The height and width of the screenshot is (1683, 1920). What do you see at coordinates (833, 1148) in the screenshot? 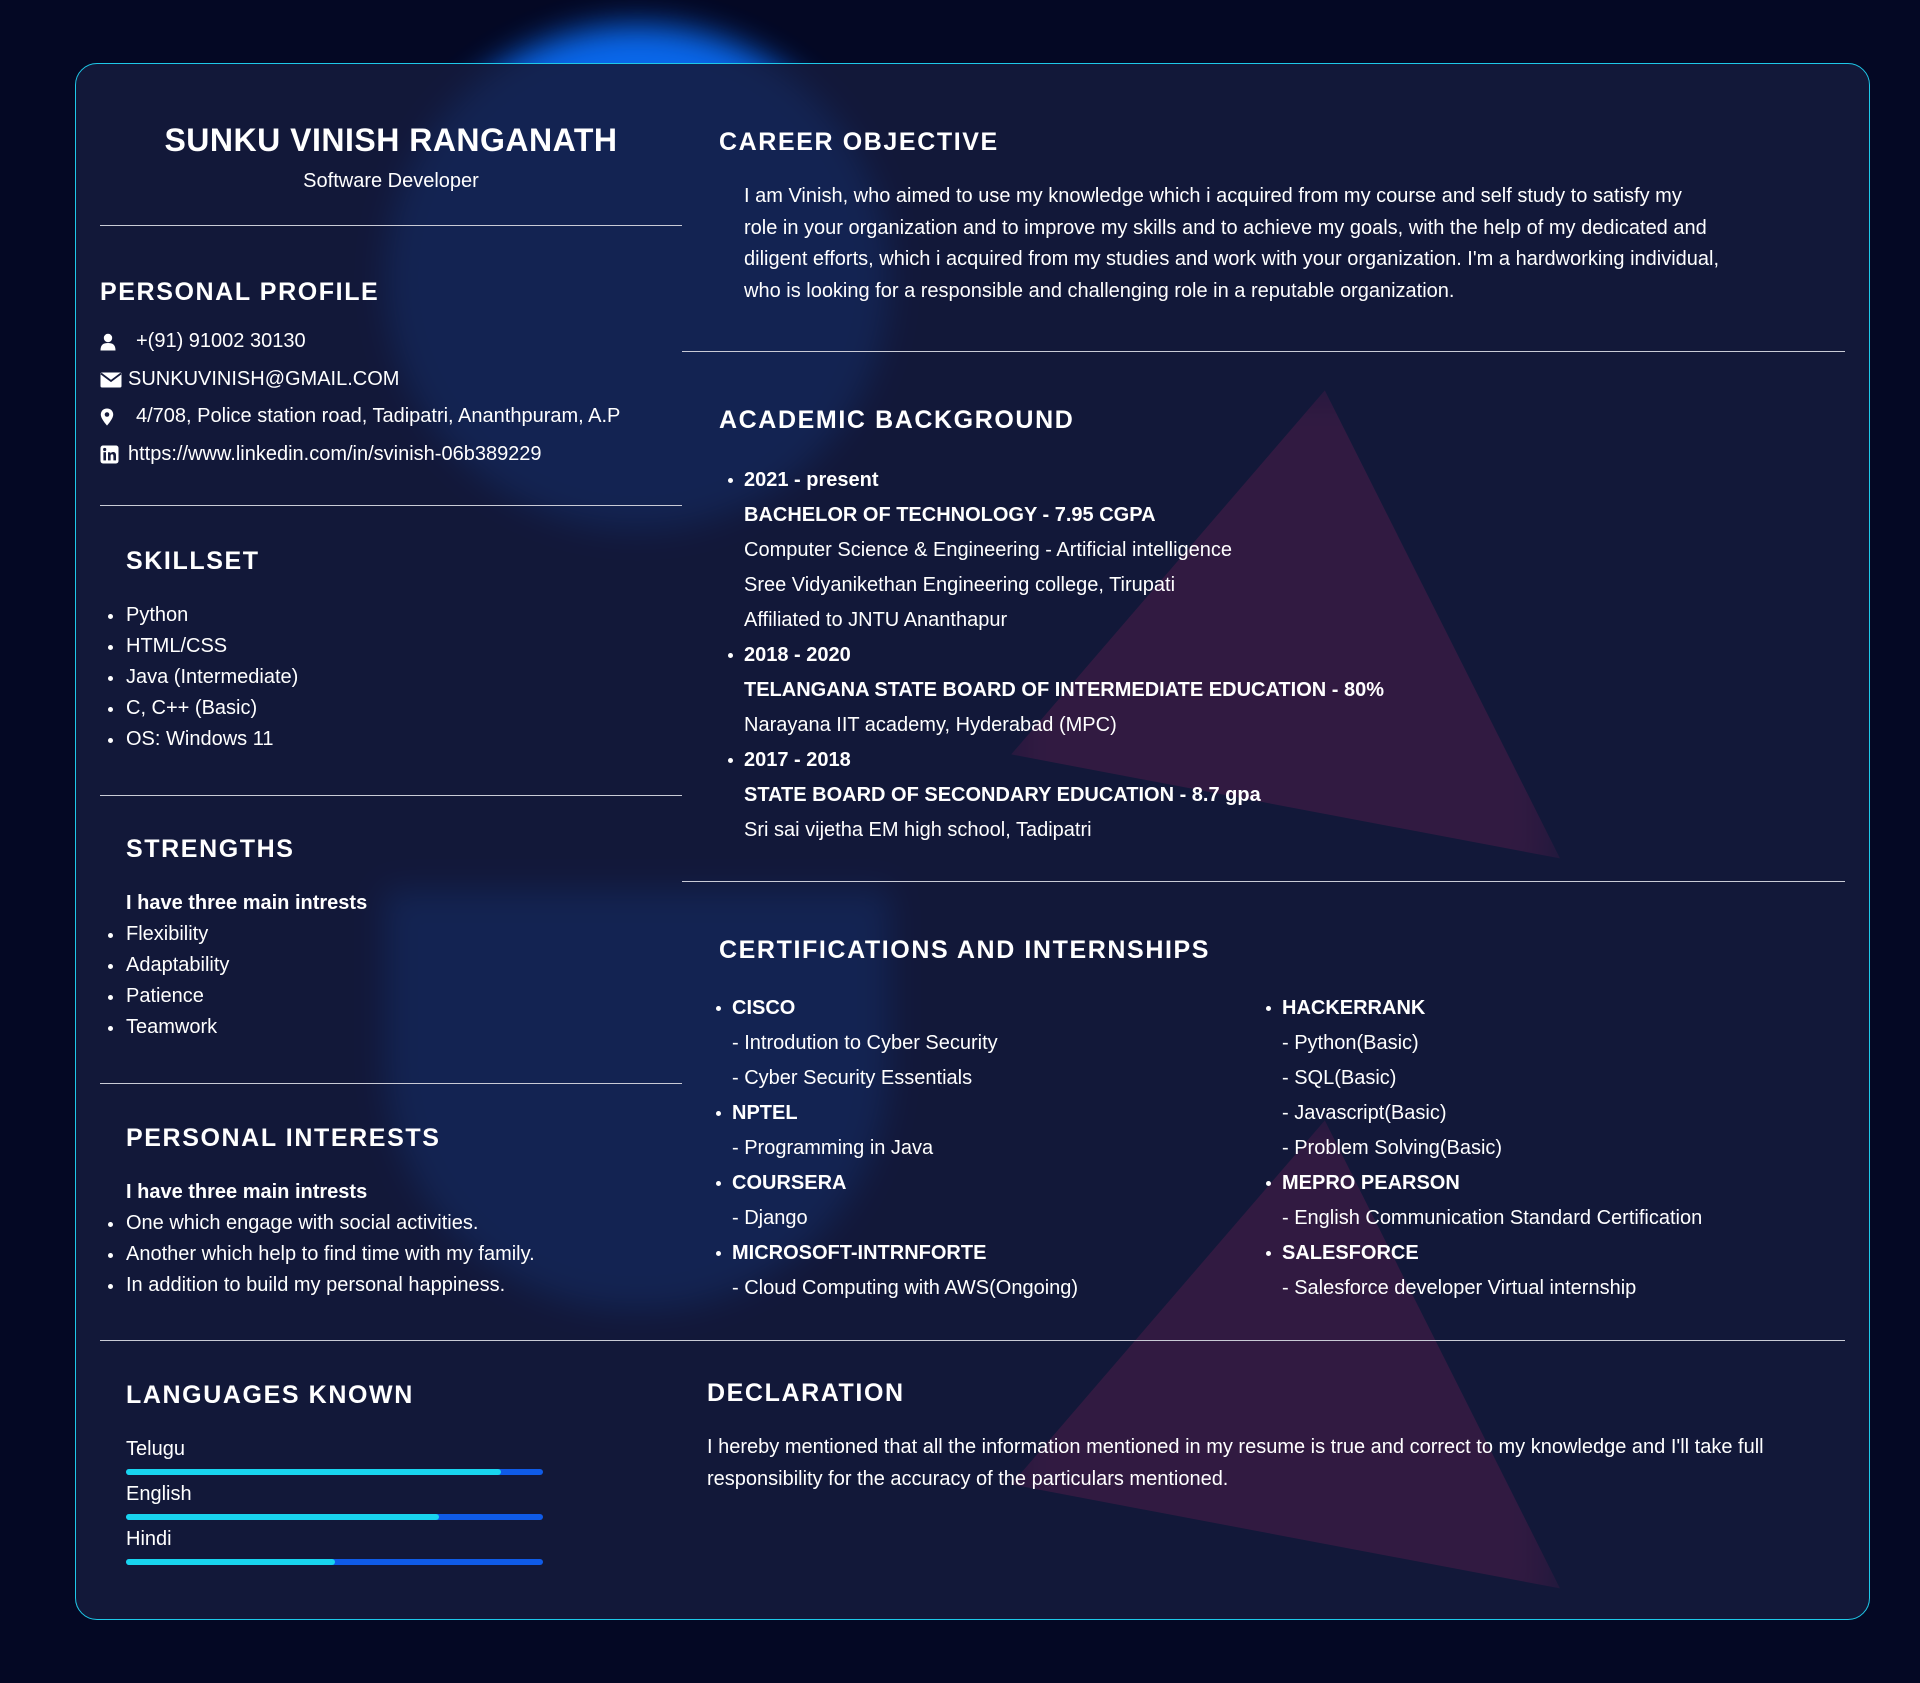
I see `cert-item: - Programming in Java` at bounding box center [833, 1148].